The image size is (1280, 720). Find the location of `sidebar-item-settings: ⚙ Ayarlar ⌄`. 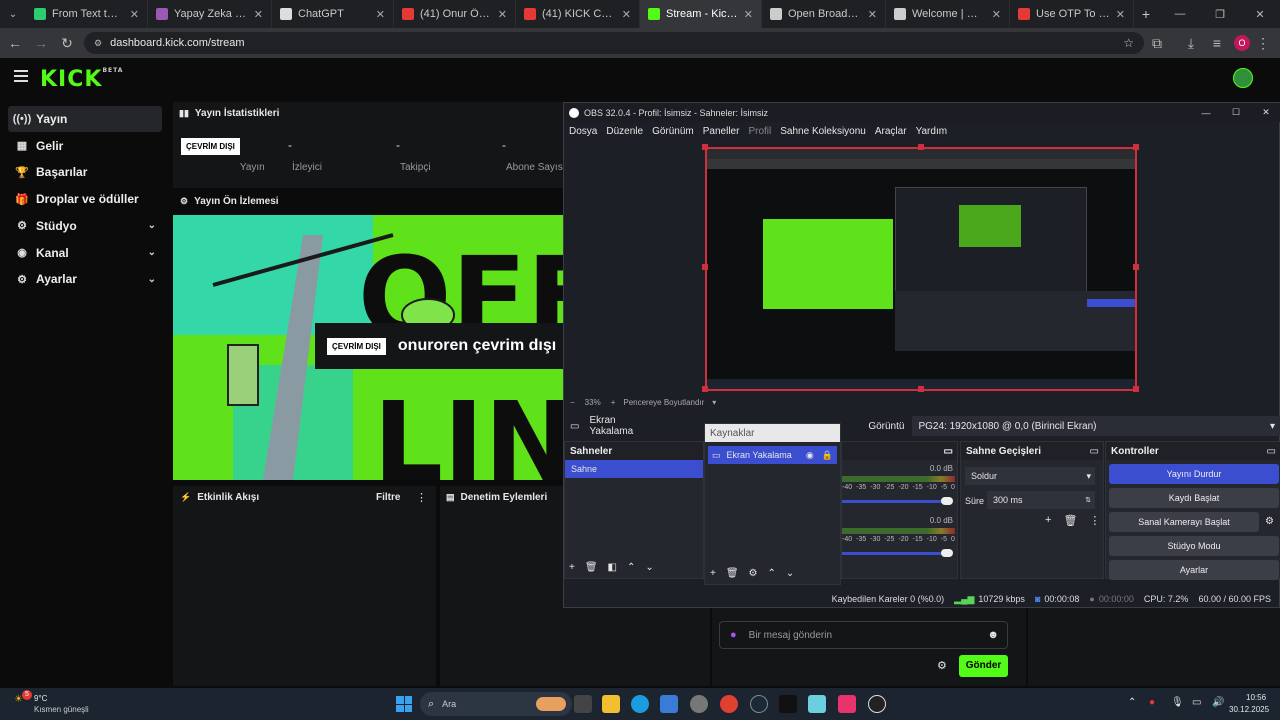

sidebar-item-settings: ⚙ Ayarlar ⌄ is located at coordinates (85, 279).